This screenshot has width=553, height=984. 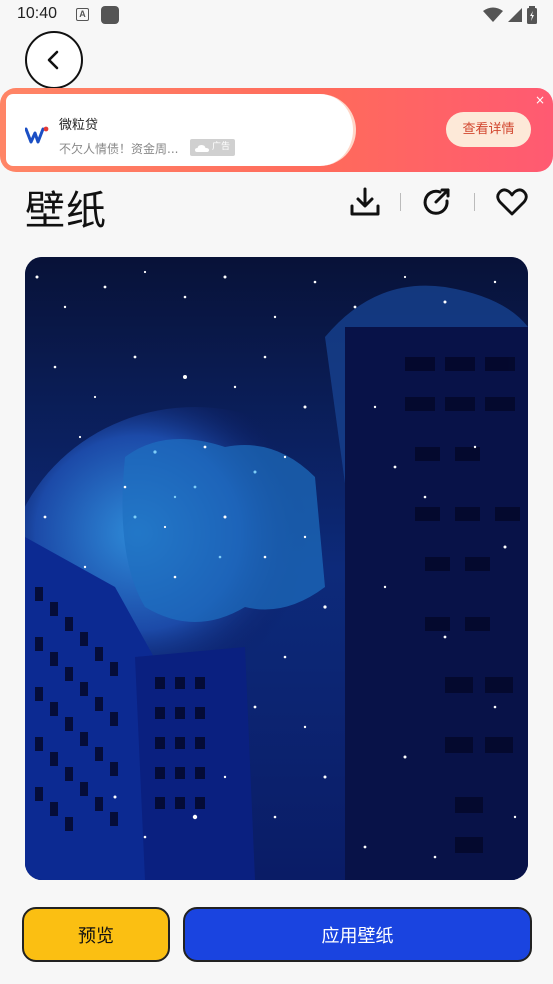 What do you see at coordinates (221, 147) in the screenshot?
I see `ad-tag-label: 广告` at bounding box center [221, 147].